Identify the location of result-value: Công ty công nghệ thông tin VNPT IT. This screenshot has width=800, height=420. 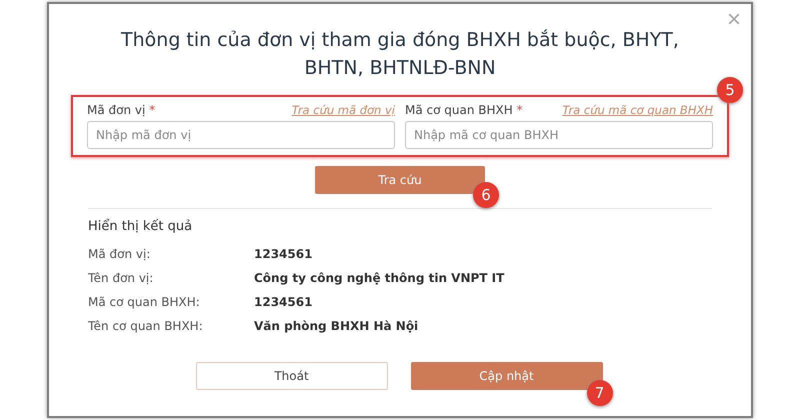
(380, 278).